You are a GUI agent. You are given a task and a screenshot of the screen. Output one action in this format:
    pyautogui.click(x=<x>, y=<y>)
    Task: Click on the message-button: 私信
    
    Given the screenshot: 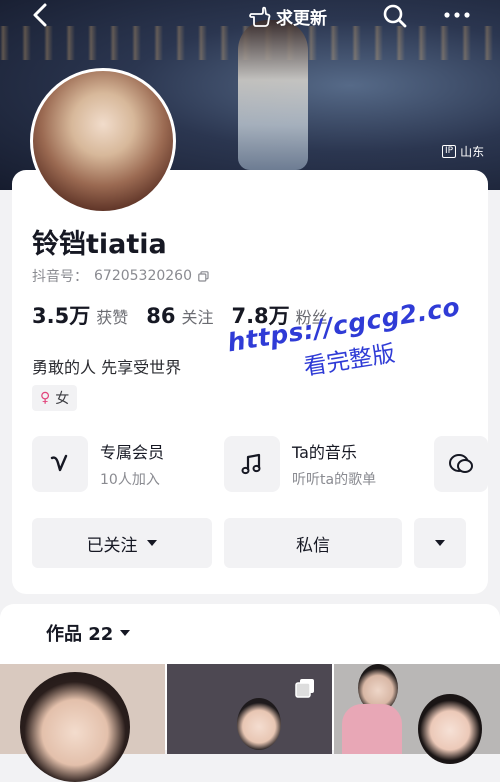 What is the action you would take?
    pyautogui.click(x=313, y=543)
    